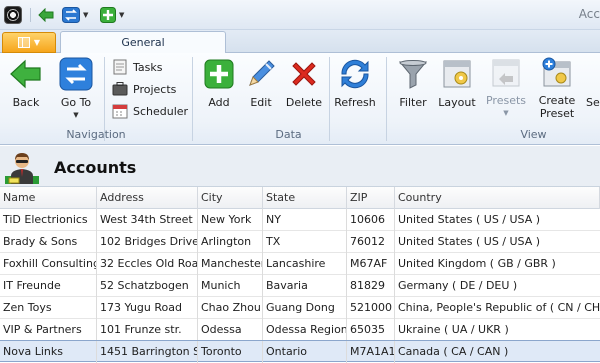  Describe the element at coordinates (371, 286) in the screenshot. I see `cell-zip: 81829` at that location.